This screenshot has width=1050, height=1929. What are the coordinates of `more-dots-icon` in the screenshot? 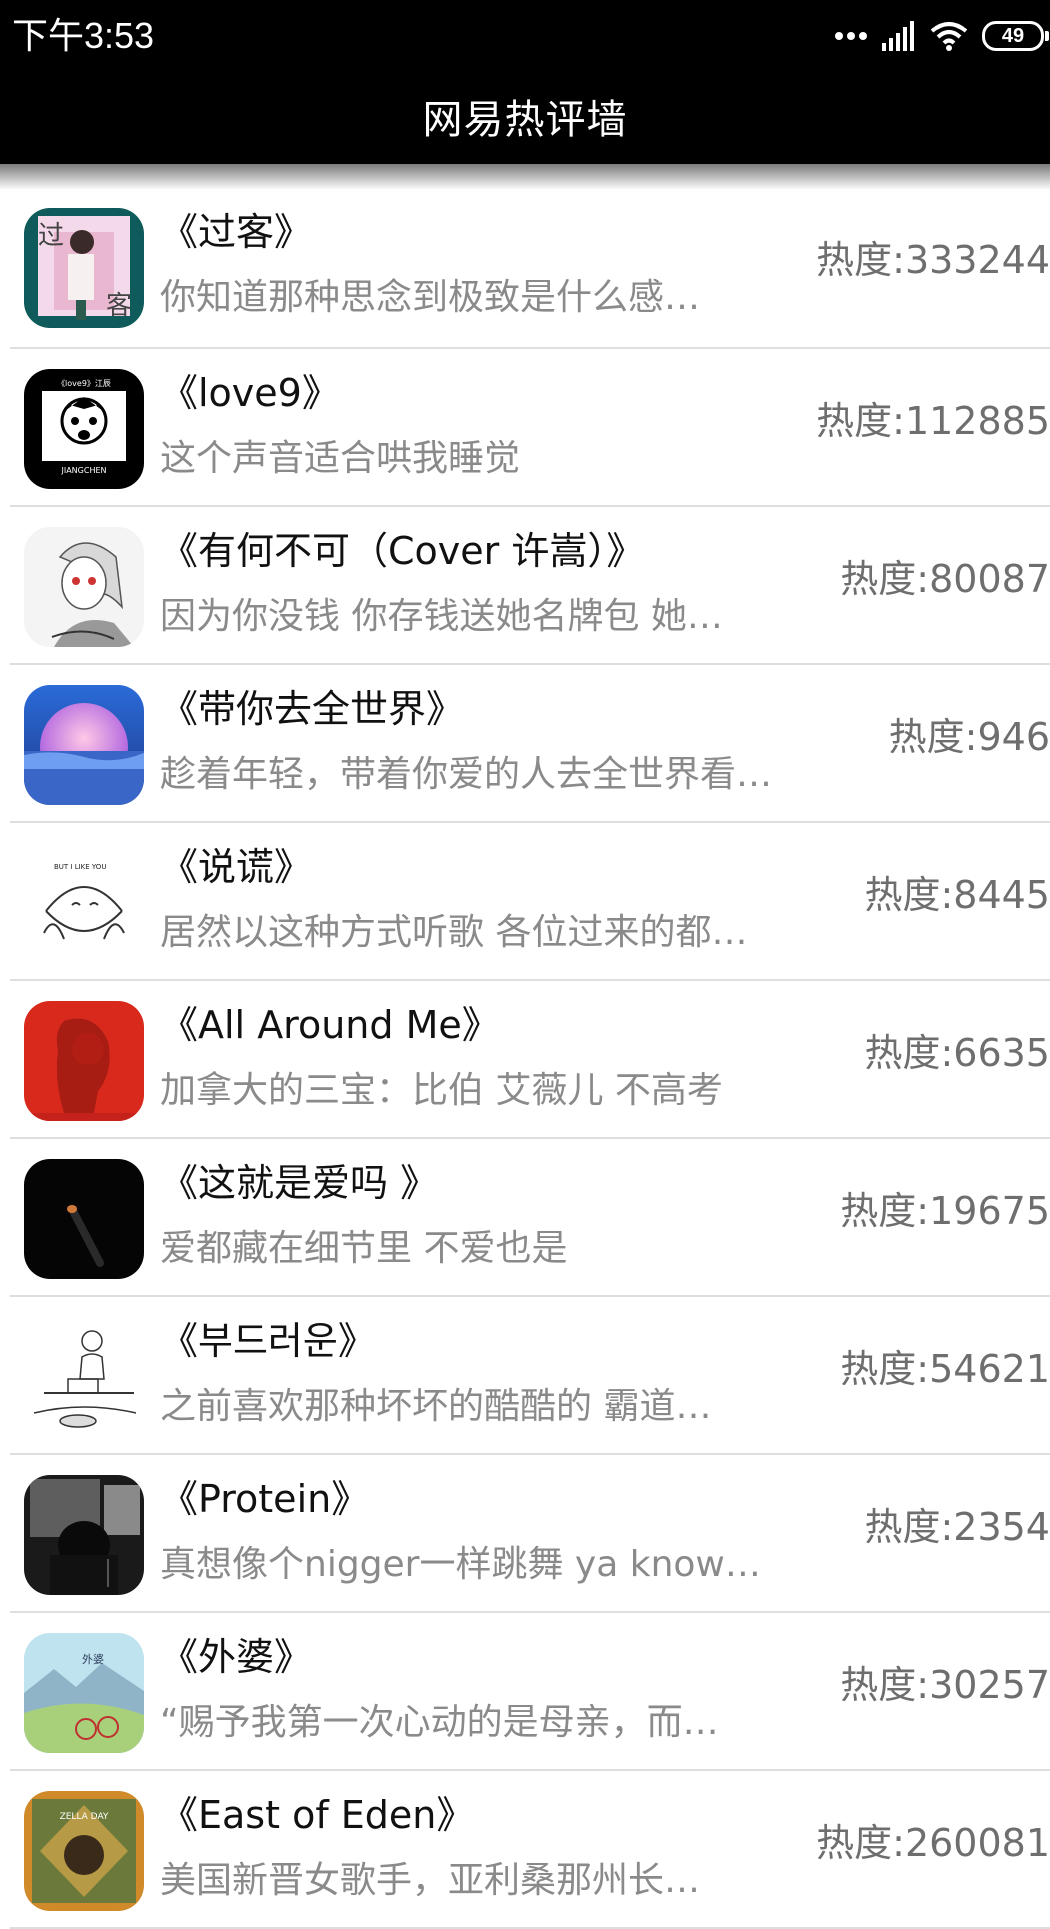 It's located at (851, 36).